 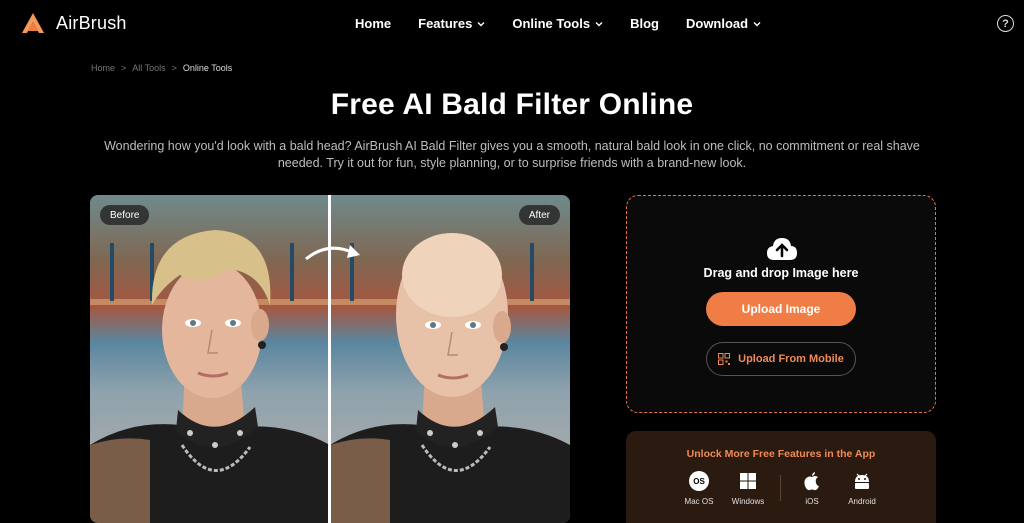 What do you see at coordinates (724, 359) in the screenshot?
I see `qr-code-icon` at bounding box center [724, 359].